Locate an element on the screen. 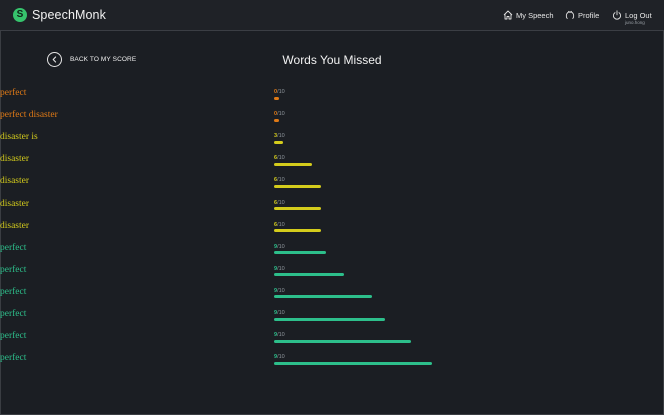 The image size is (664, 415). nav-my-speech: My Speech is located at coordinates (528, 15).